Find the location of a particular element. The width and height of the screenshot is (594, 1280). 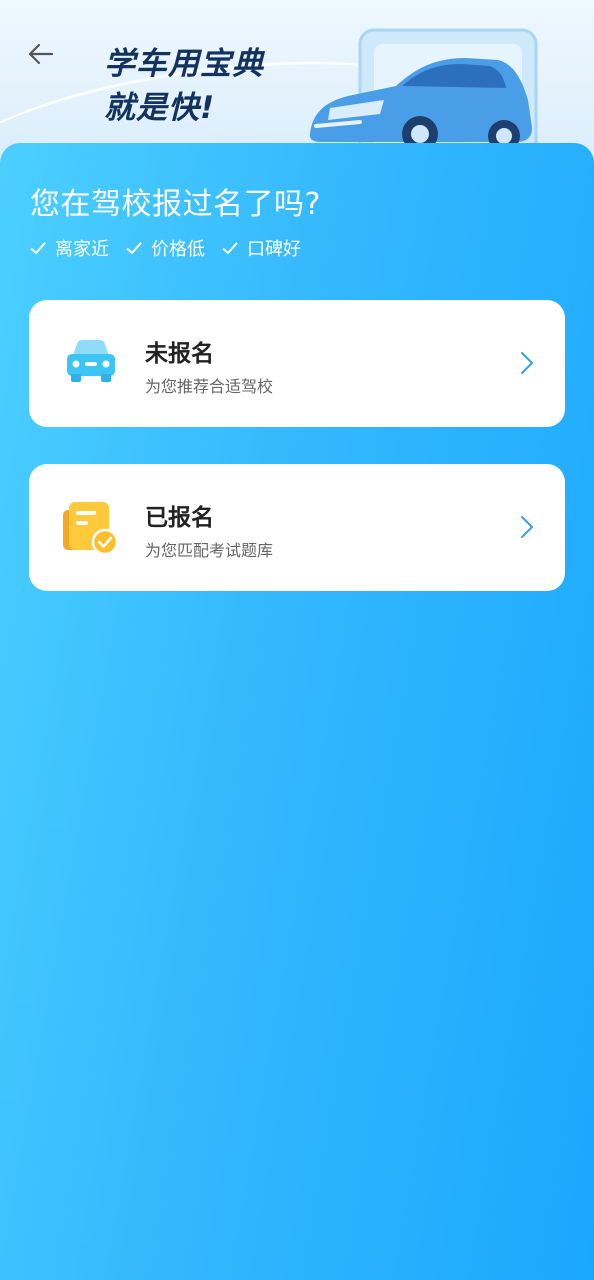

perk-label: 离家近 is located at coordinates (82, 249).